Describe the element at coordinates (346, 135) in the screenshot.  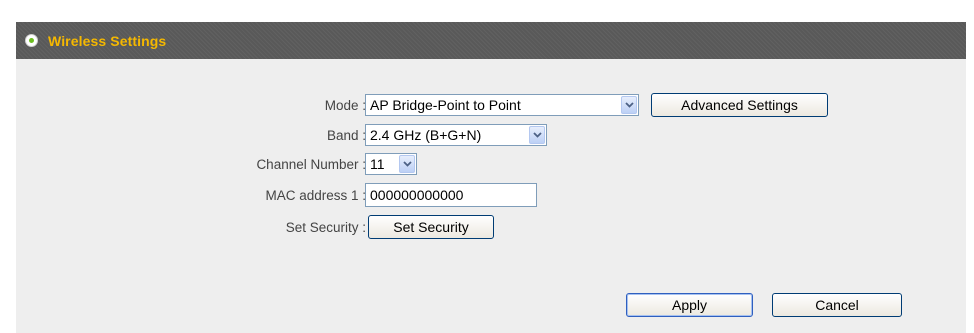
I see `band-label: Band :` at that location.